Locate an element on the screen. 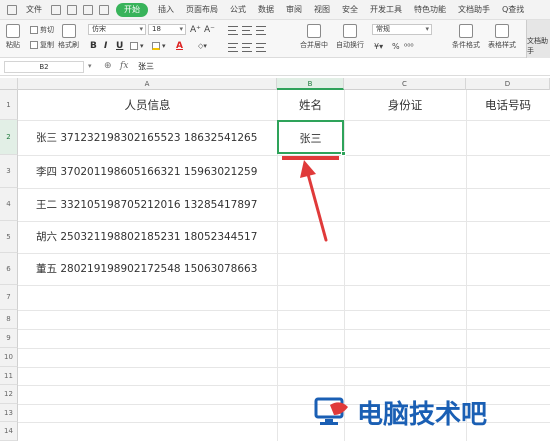 The width and height of the screenshot is (550, 441). cut-button: 剪切 is located at coordinates (42, 30).